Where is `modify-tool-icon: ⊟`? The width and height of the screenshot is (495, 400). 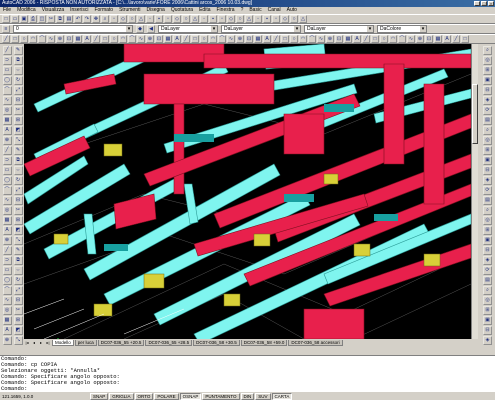
modify-tool-icon: ⊟ is located at coordinates (18, 200).